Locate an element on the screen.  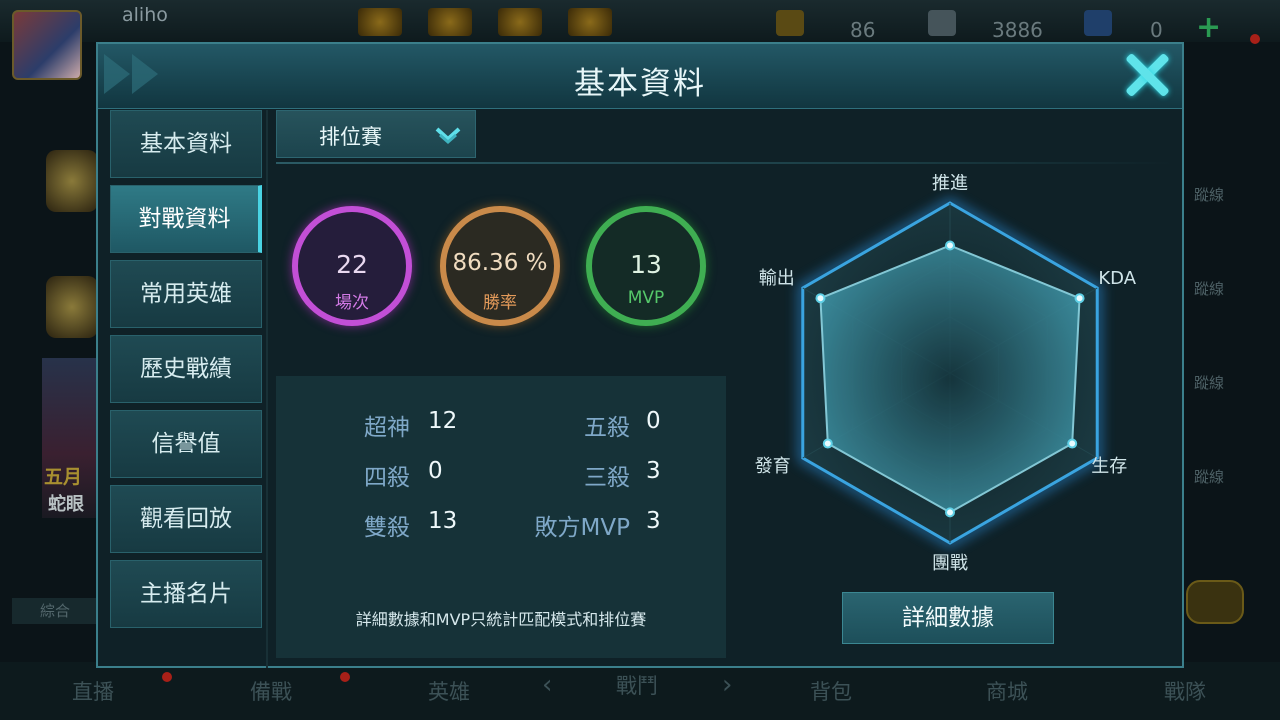
username: aliho is located at coordinates (145, 15).